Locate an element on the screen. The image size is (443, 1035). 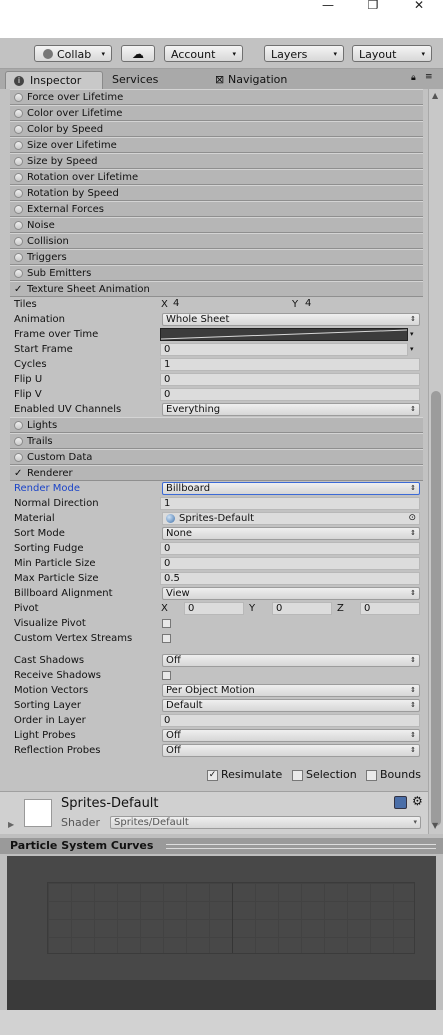
module-header-sub-emitters: Sub Emitters is located at coordinates (216, 273).